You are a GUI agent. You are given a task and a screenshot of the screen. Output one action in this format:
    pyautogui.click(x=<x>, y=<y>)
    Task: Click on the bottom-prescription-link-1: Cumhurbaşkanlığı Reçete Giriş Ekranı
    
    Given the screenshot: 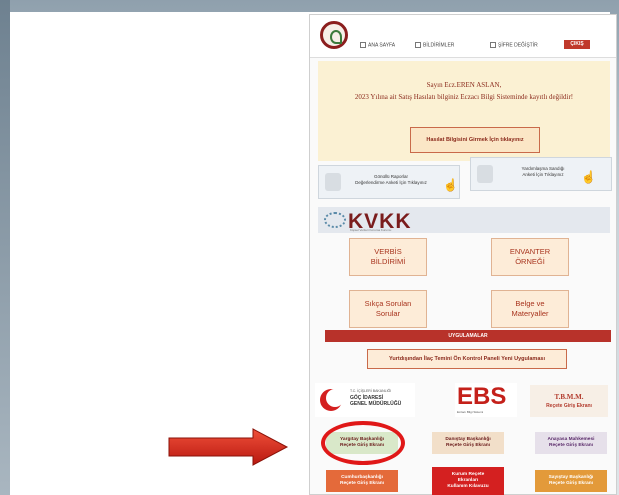 What is the action you would take?
    pyautogui.click(x=362, y=481)
    